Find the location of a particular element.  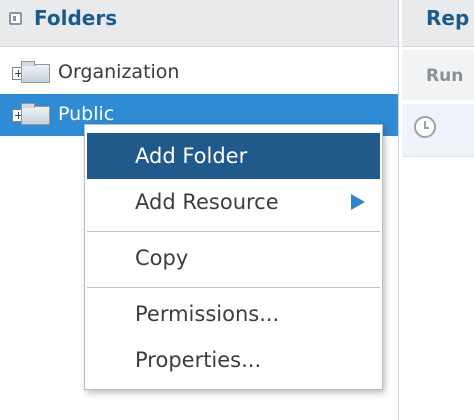

repository-panel-title: Rep is located at coordinates (448, 18).